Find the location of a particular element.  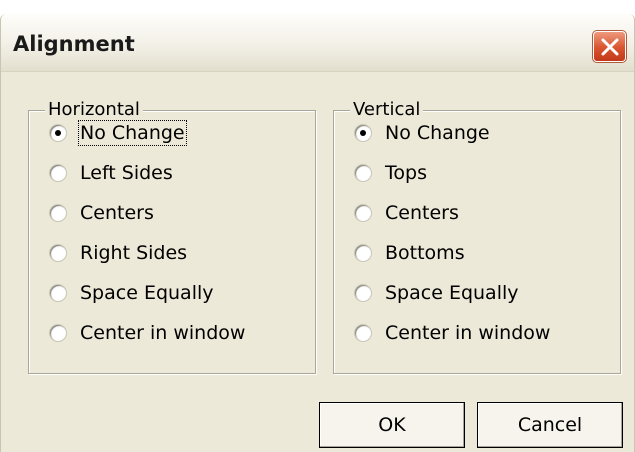

radio-label: Tops is located at coordinates (406, 173).